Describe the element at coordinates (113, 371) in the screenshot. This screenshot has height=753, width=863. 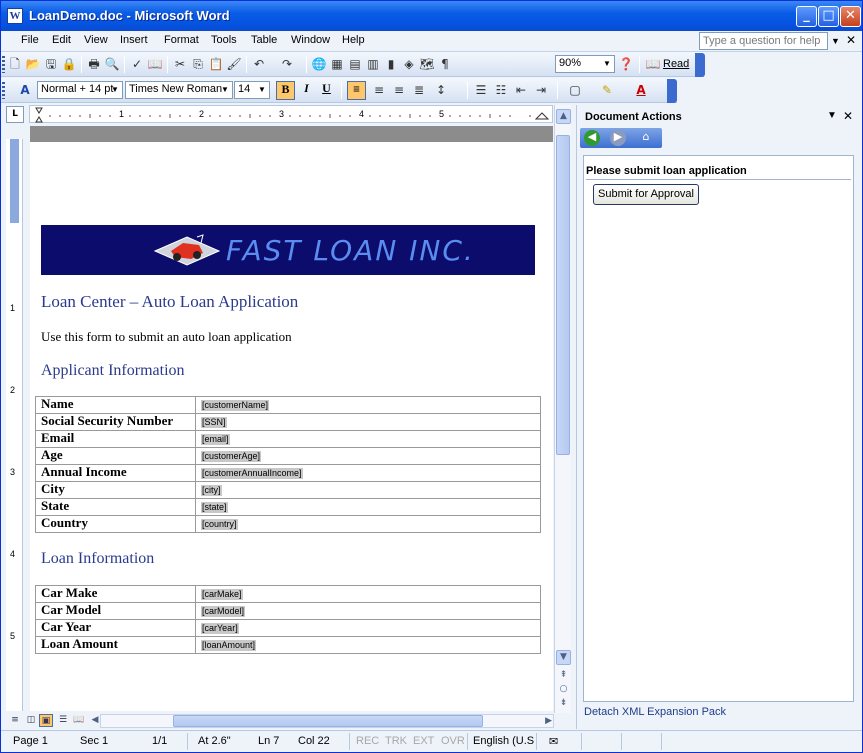
I see `applicant-heading: Applicant Information` at that location.